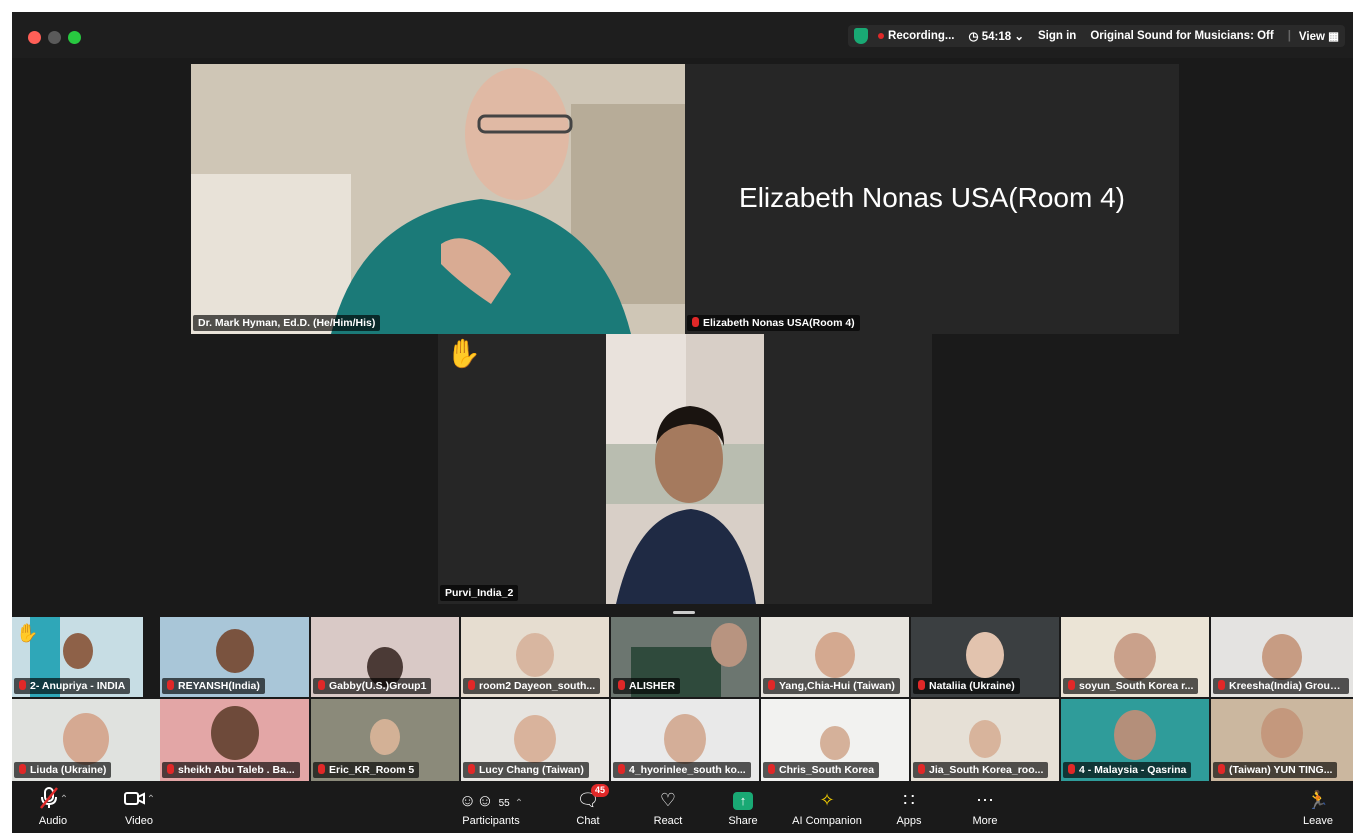  I want to click on chat-bubble-icon: 🗨 45, so click(588, 799).